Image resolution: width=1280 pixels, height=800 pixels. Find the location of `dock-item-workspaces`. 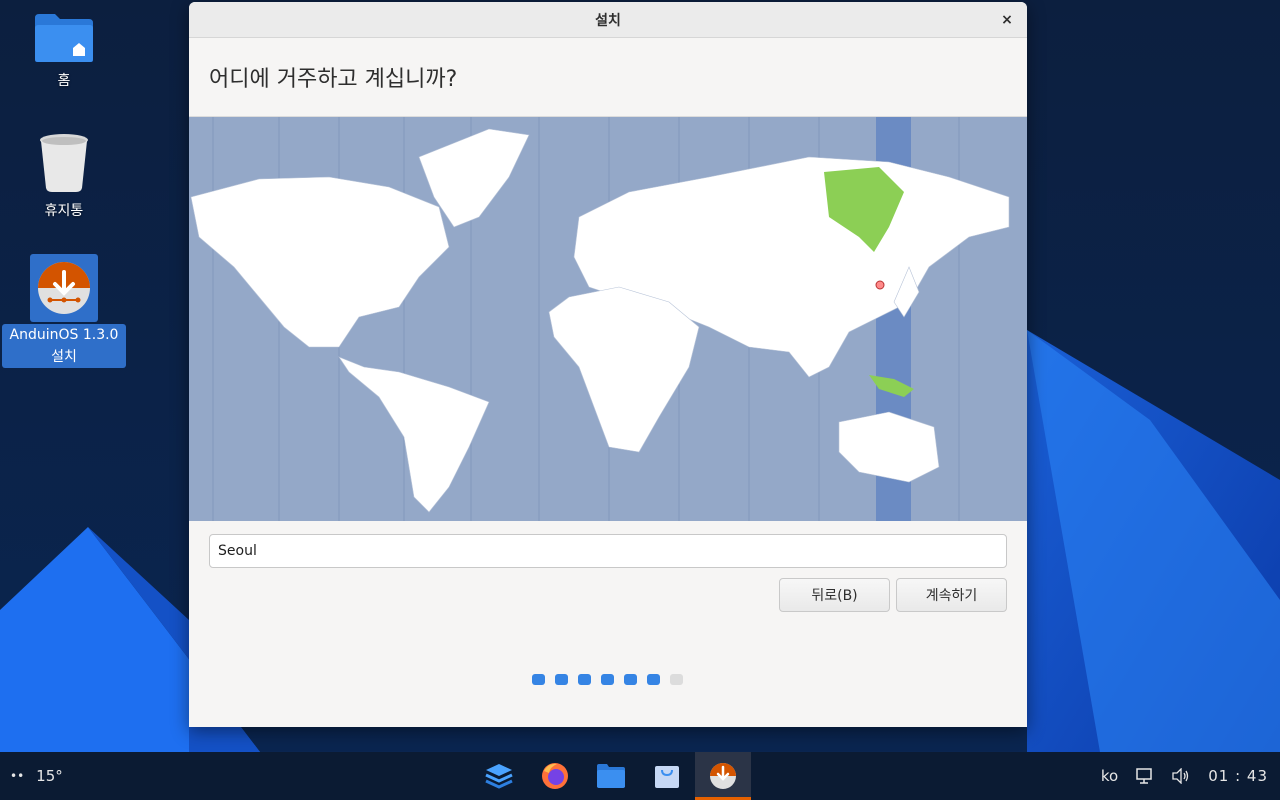

dock-item-workspaces is located at coordinates (499, 776).